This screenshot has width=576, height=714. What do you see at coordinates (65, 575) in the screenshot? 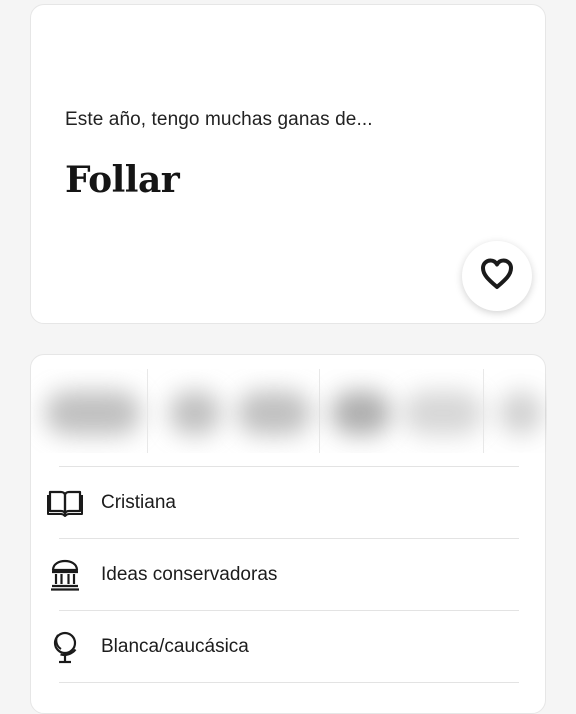
I see `government-building-icon` at bounding box center [65, 575].